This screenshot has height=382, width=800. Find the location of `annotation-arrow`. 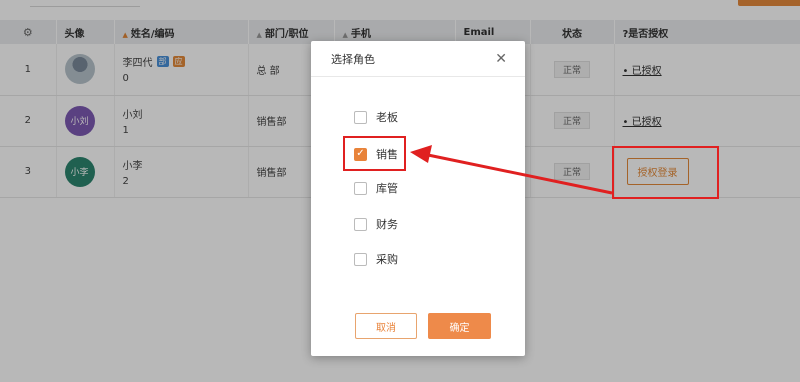

annotation-arrow is located at coordinates (511, 170).